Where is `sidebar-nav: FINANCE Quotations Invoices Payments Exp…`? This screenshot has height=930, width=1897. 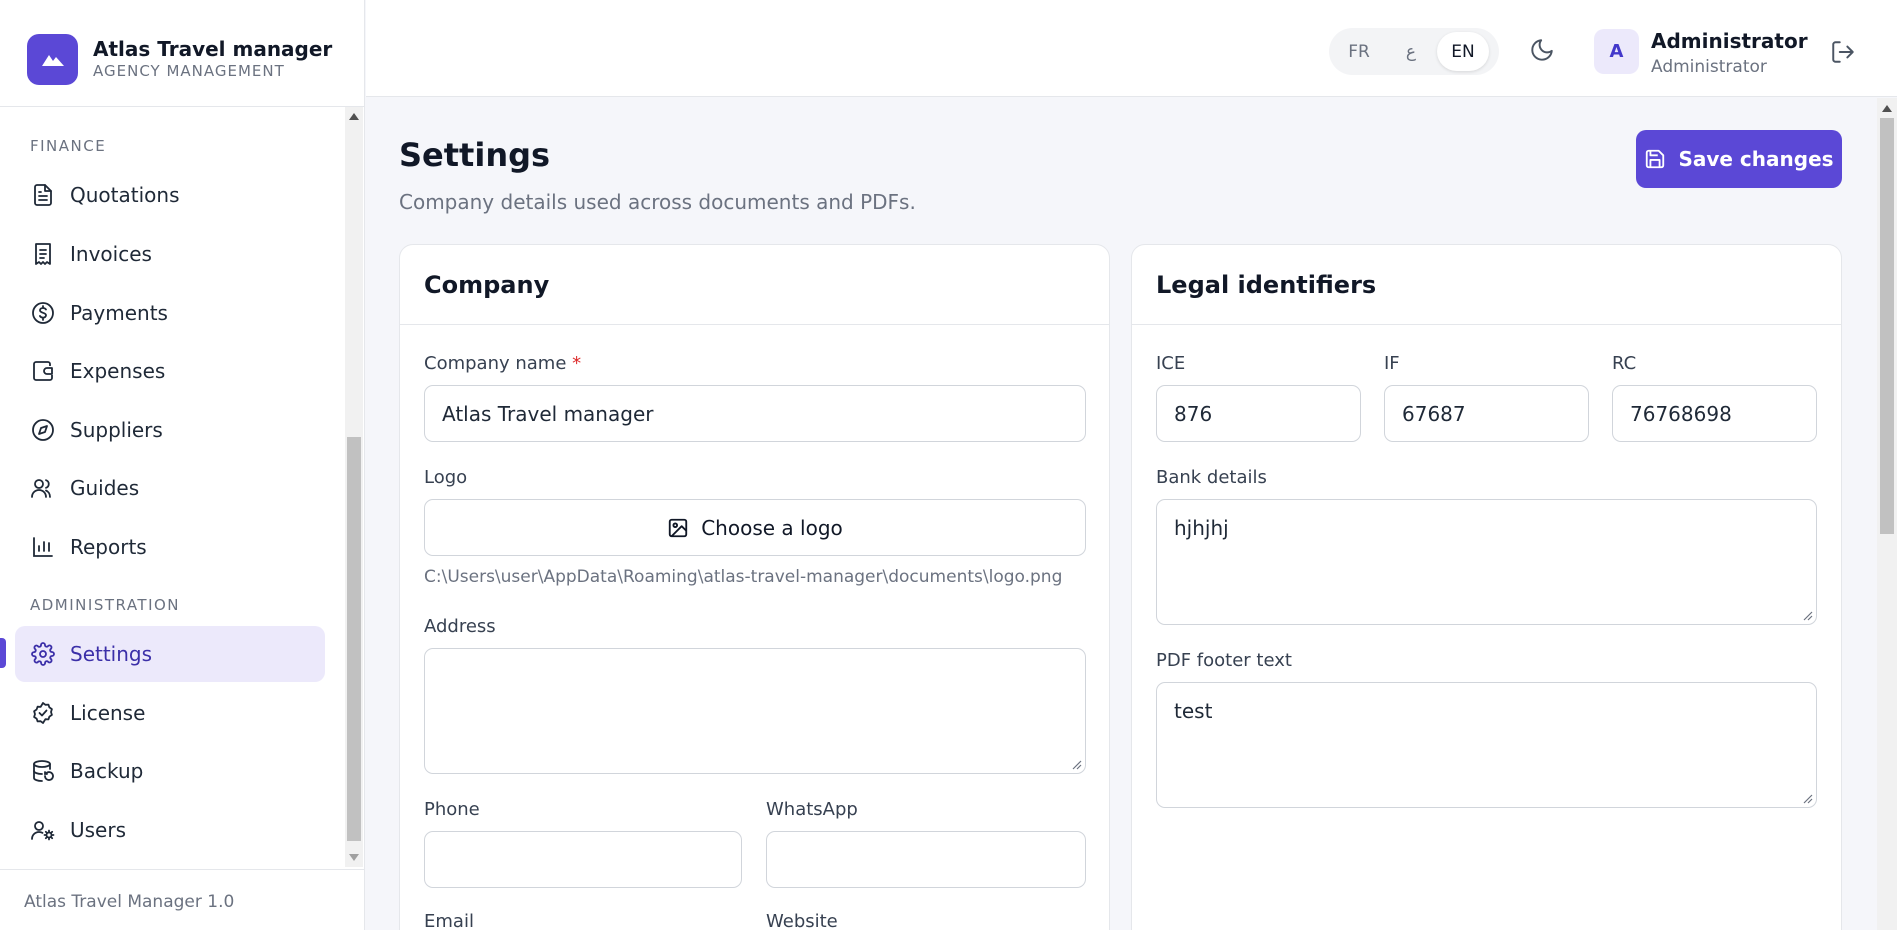
sidebar-nav: FINANCE Quotations Invoices Payments Exp… is located at coordinates (172, 487).